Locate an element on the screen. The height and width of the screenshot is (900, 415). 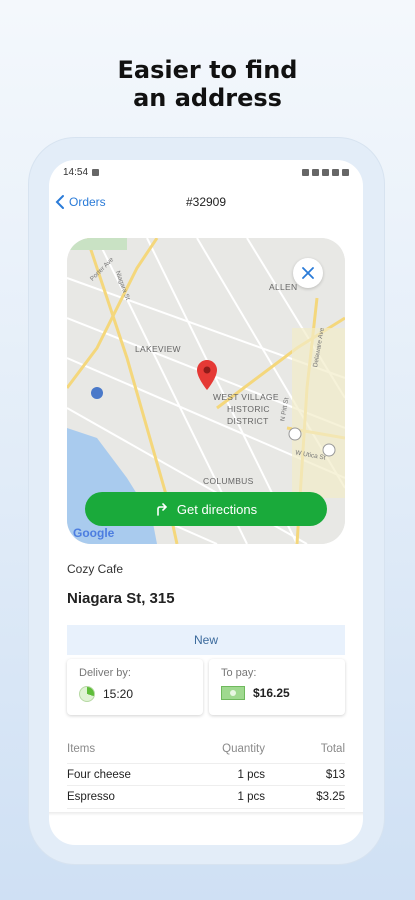
table-header: Items Quantity Total is located at coordinates (206, 749).